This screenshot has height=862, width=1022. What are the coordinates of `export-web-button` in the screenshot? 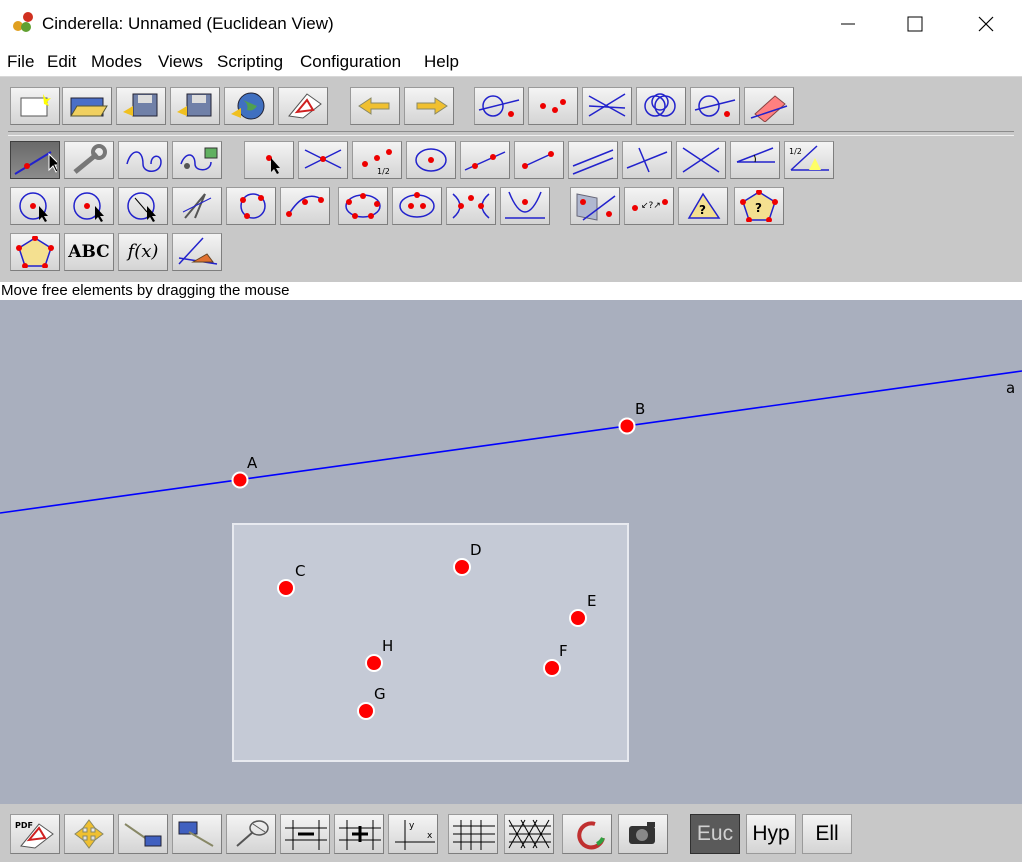 It's located at (249, 106).